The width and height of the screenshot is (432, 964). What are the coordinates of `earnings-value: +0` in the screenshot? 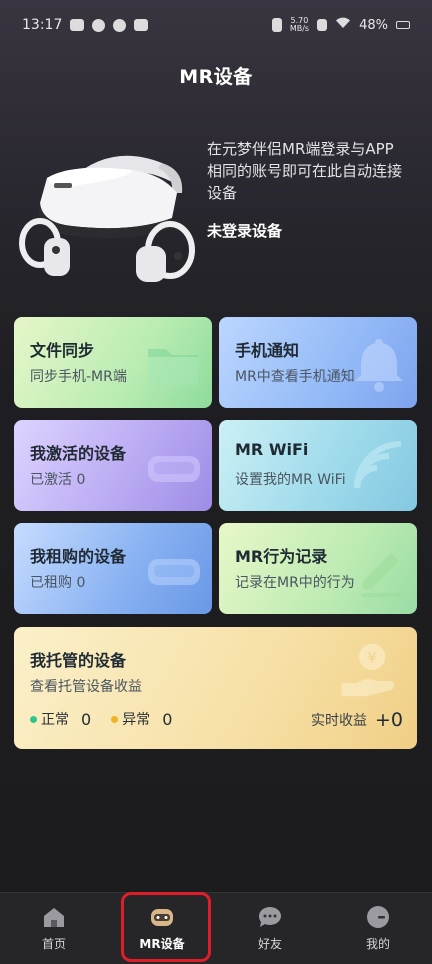 It's located at (388, 720).